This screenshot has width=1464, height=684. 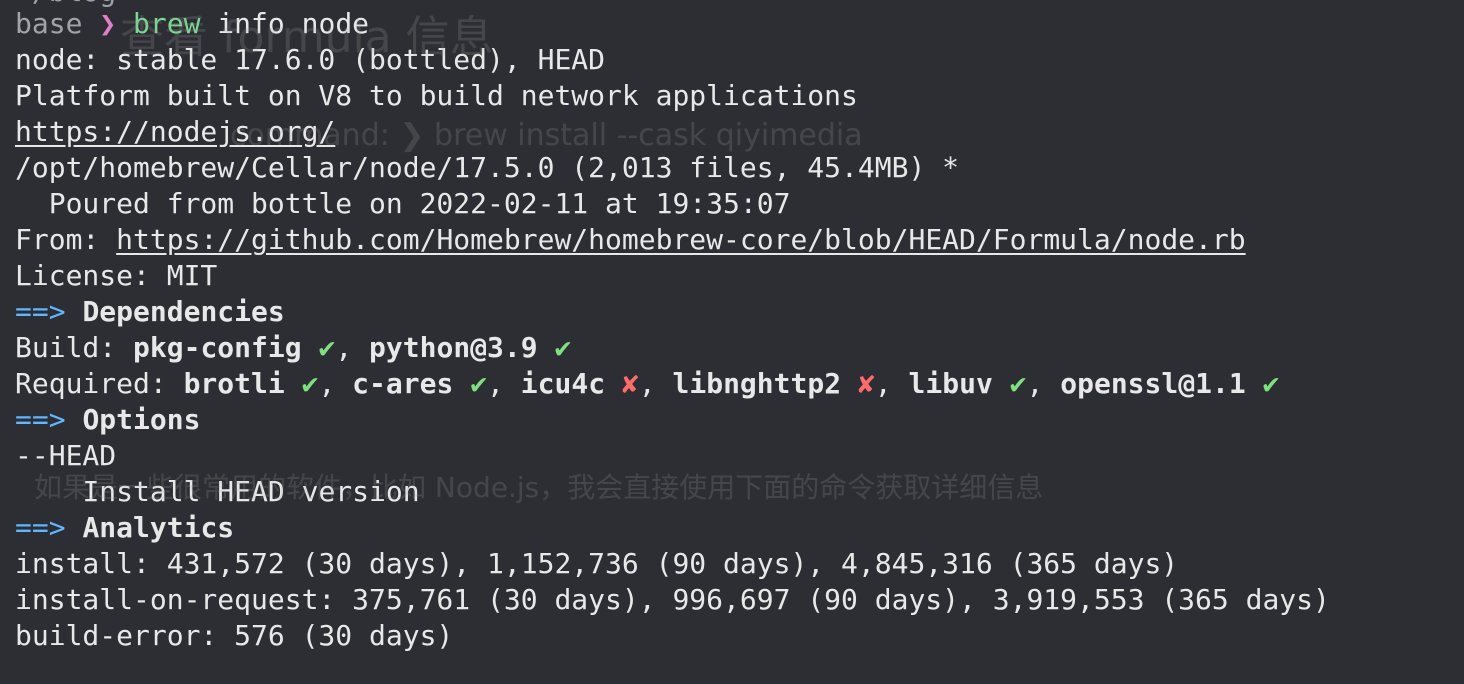 I want to click on option-desc-line: Install HEAD version, so click(x=739, y=492).